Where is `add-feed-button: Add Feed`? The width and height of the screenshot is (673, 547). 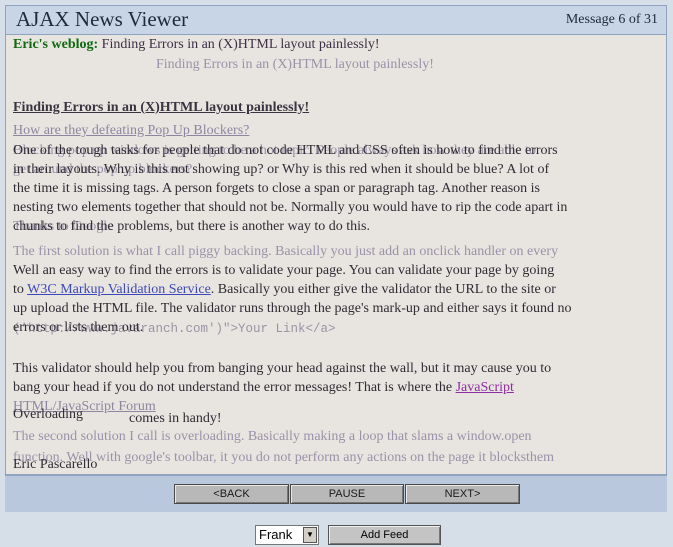 add-feed-button: Add Feed is located at coordinates (384, 535).